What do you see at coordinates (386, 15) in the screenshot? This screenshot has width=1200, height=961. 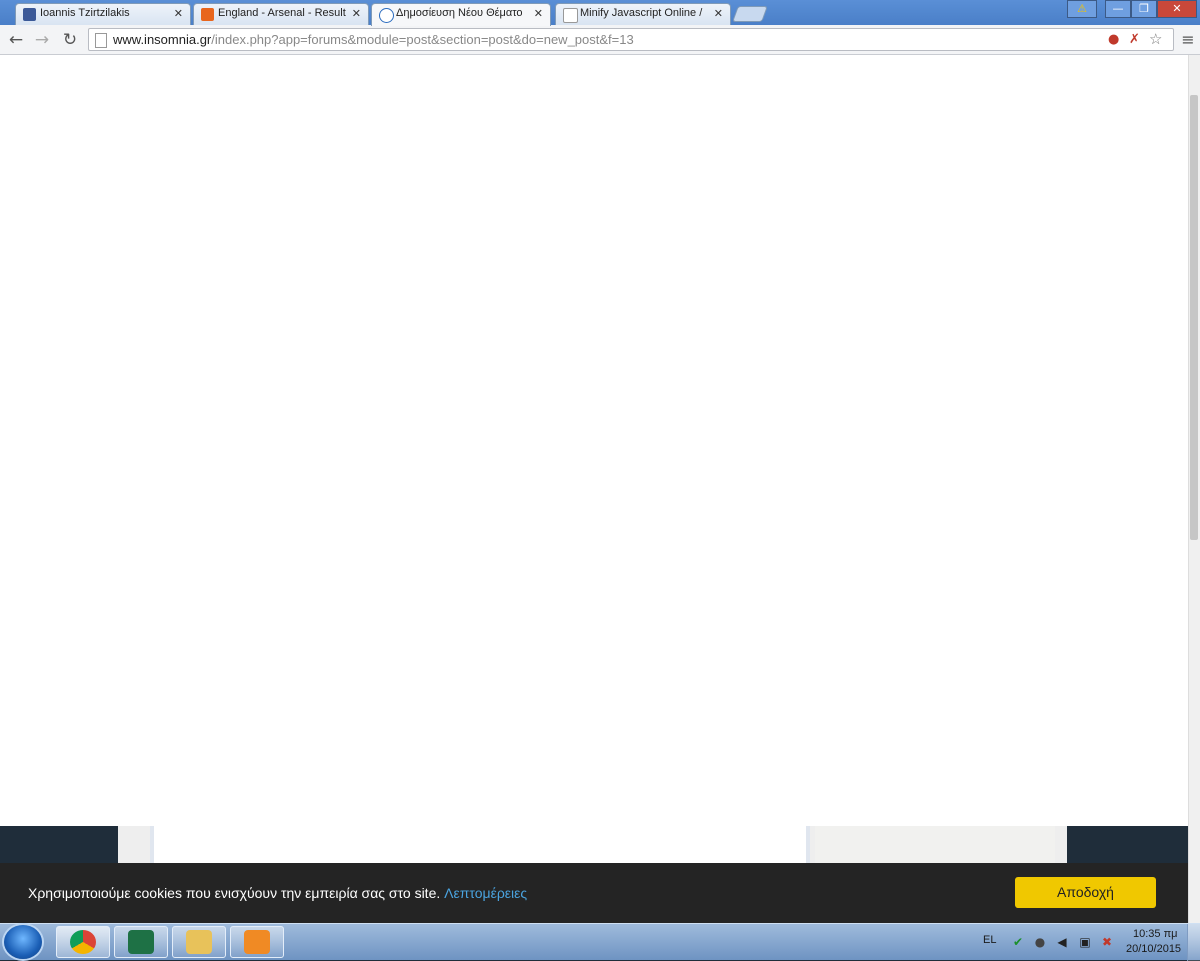 I see `insomnia-icon` at bounding box center [386, 15].